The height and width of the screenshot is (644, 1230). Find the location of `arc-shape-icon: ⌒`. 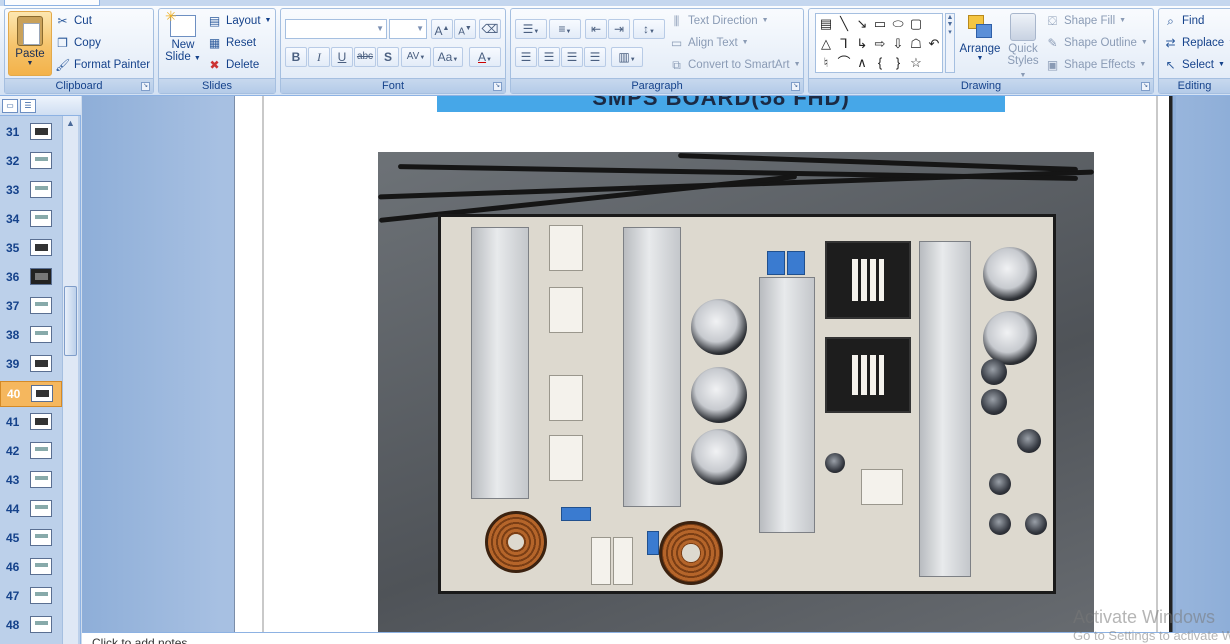

arc-shape-icon: ⌒ is located at coordinates (844, 63).